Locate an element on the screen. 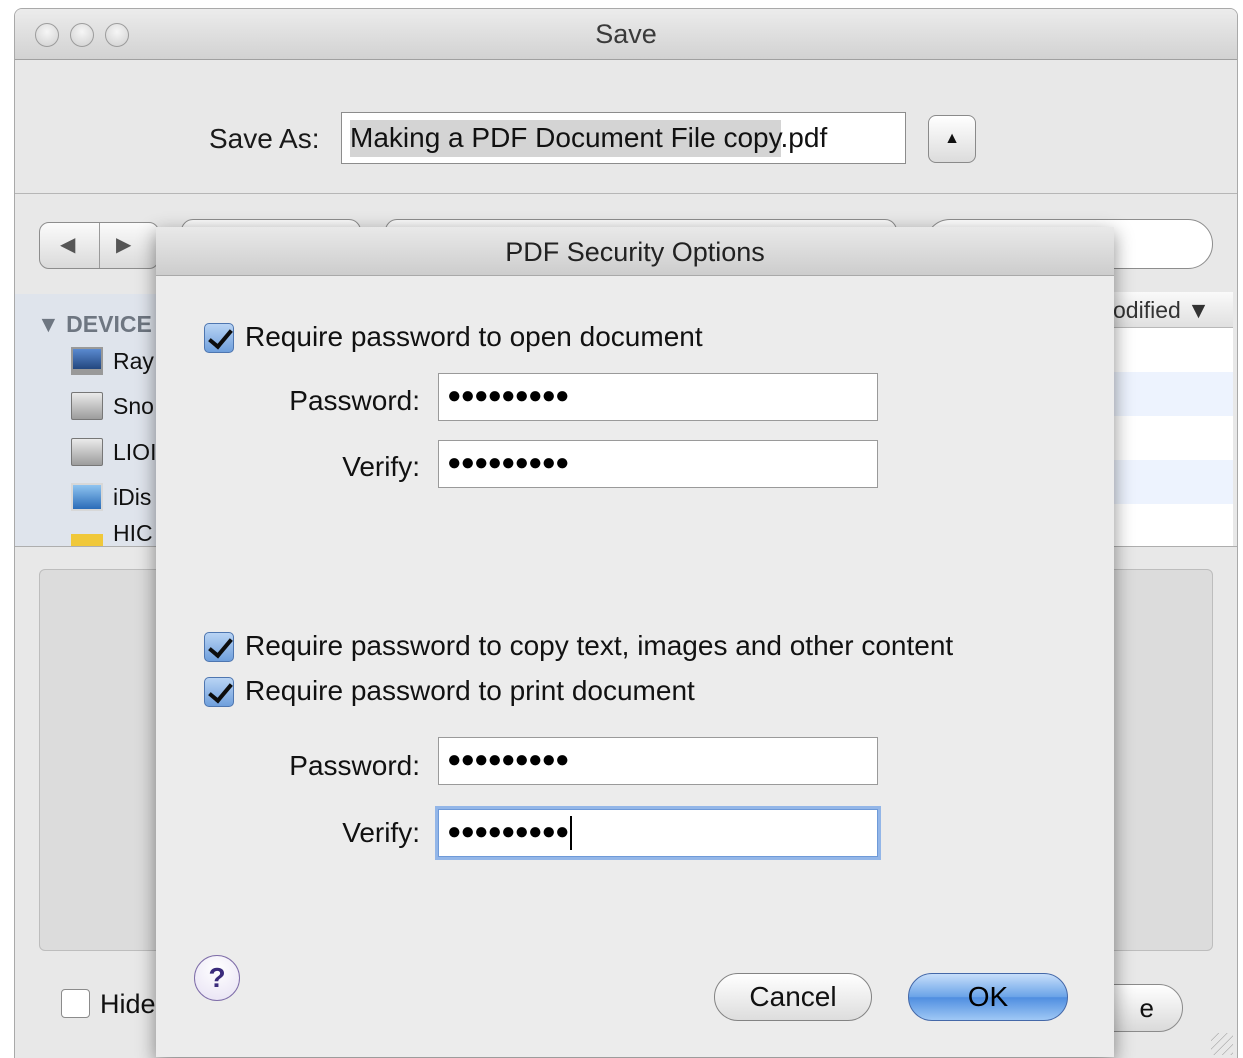 This screenshot has width=1243, height=1058. require-open-password-checkbox is located at coordinates (219, 338).